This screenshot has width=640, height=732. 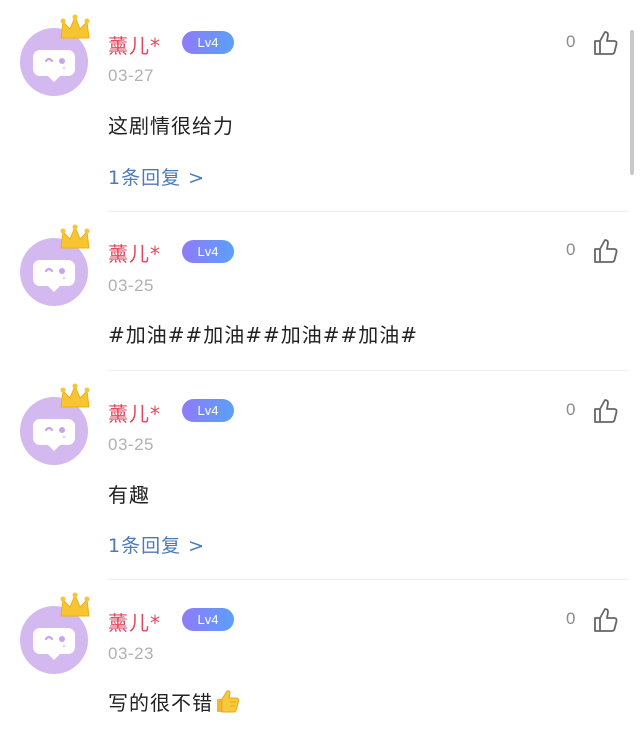 What do you see at coordinates (228, 701) in the screenshot?
I see `thumbs-up-emoji` at bounding box center [228, 701].